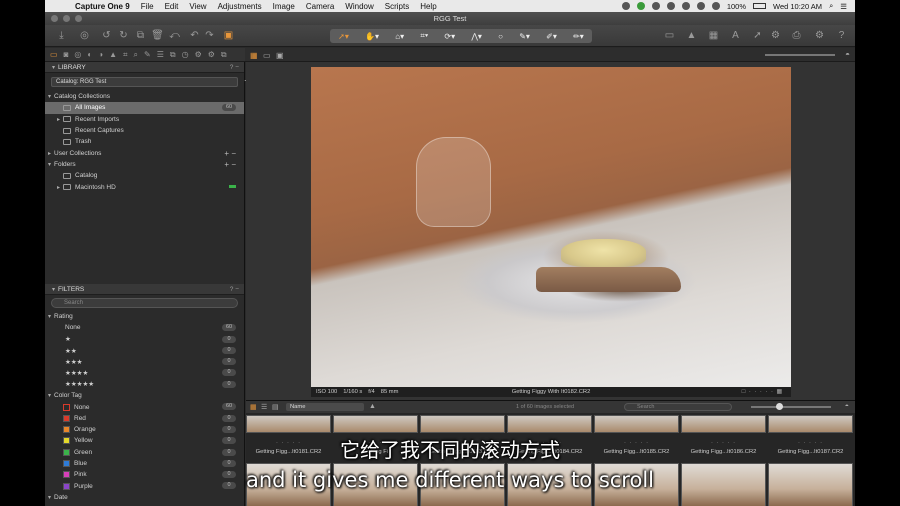 This screenshot has width=900, height=506. Describe the element at coordinates (655, 6) in the screenshot. I see `info-icon` at that location.